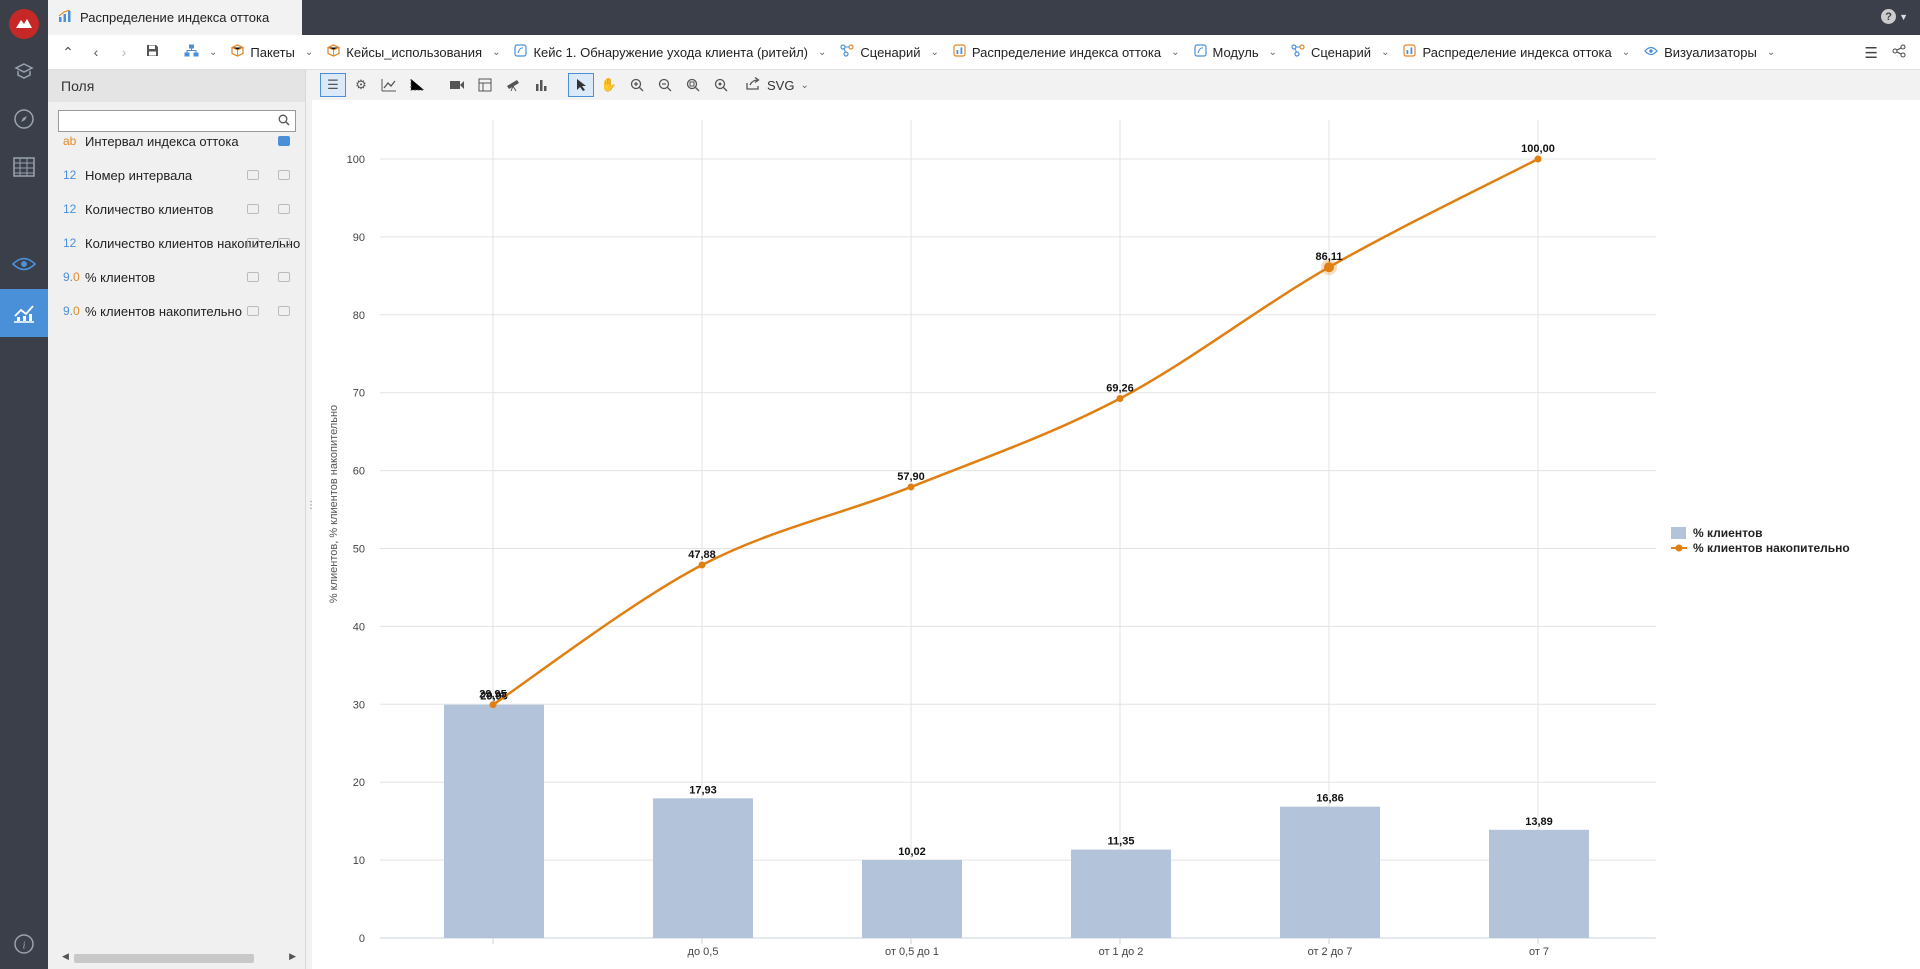  I want to click on breadcrumb-label: Кейсы_использования, so click(414, 52).